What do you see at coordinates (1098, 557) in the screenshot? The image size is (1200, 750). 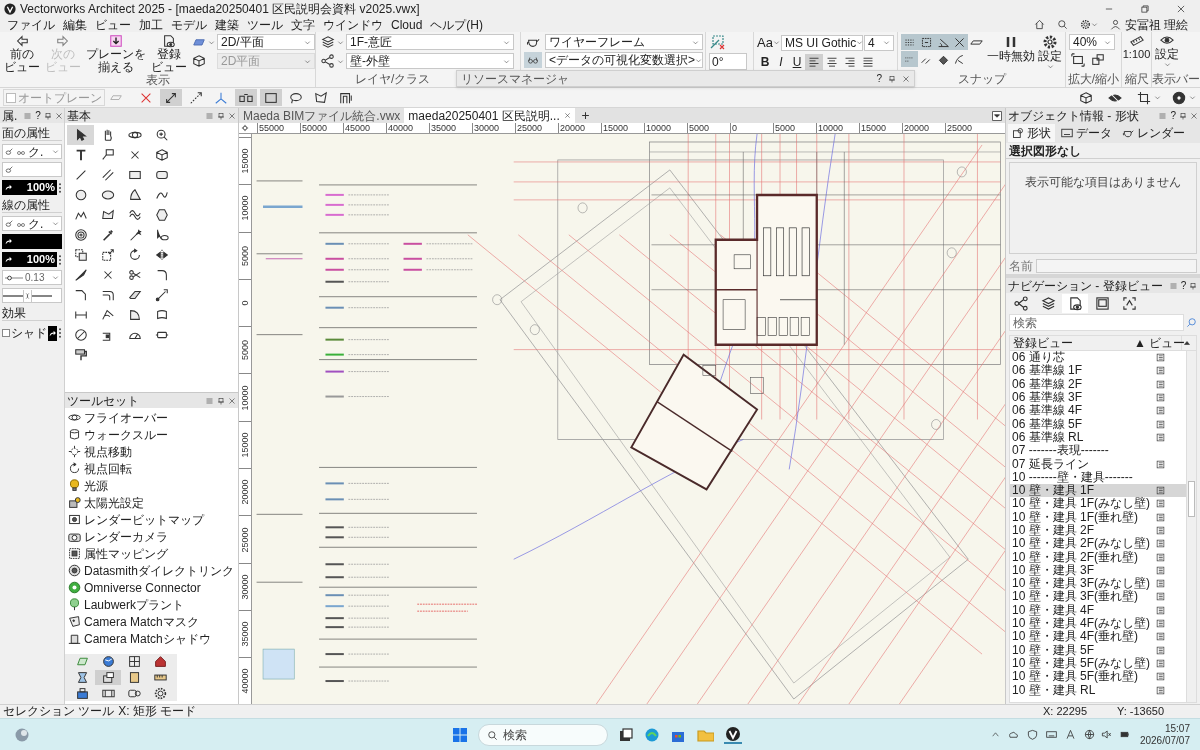 I see `list-row: 10 壁・建具 2F(垂れ壁)` at bounding box center [1098, 557].